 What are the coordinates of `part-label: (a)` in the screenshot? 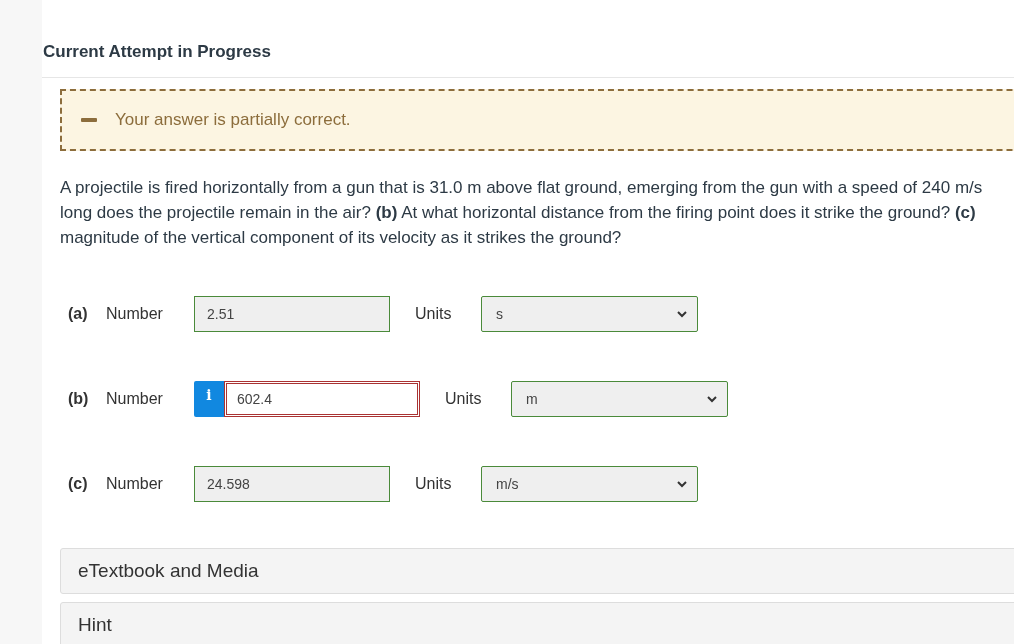 It's located at (78, 314).